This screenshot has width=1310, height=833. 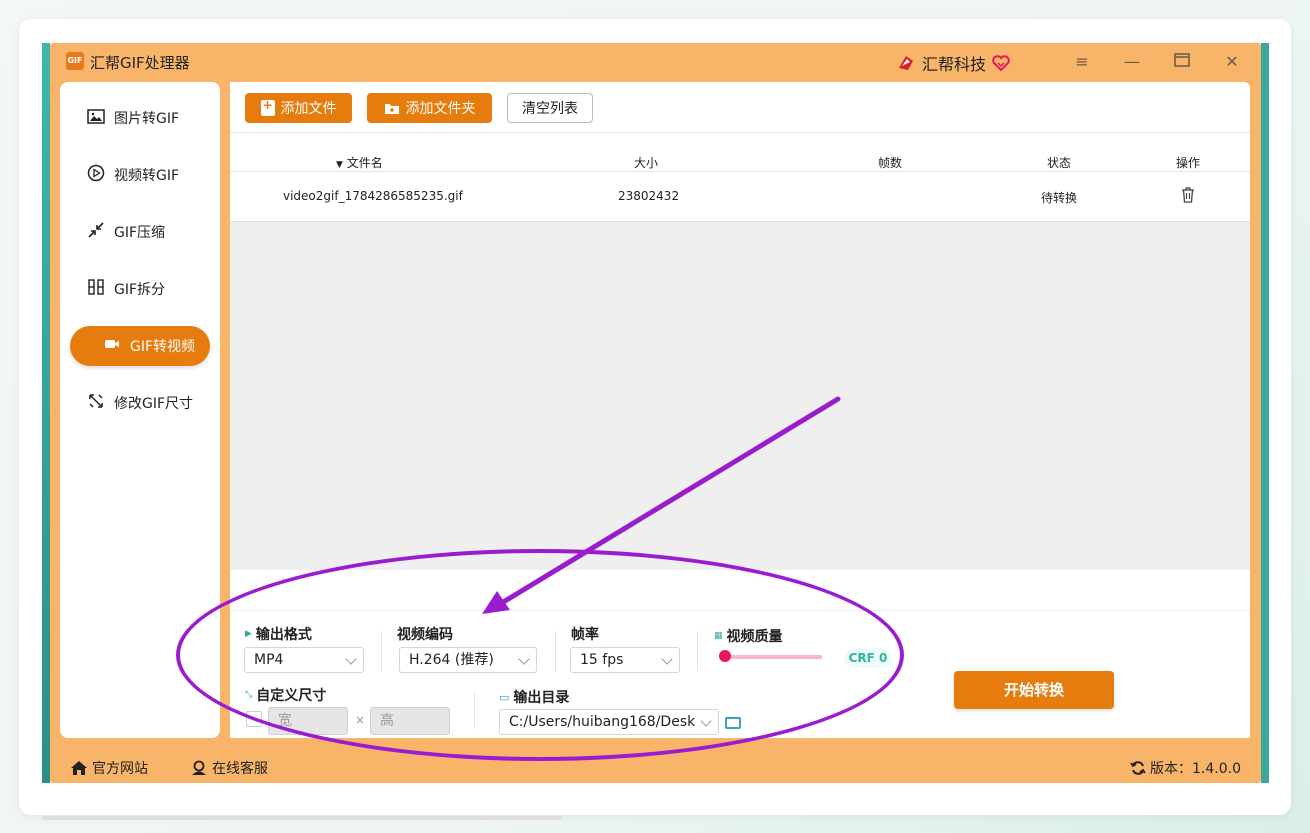 What do you see at coordinates (96, 232) in the screenshot?
I see `compress-icon` at bounding box center [96, 232].